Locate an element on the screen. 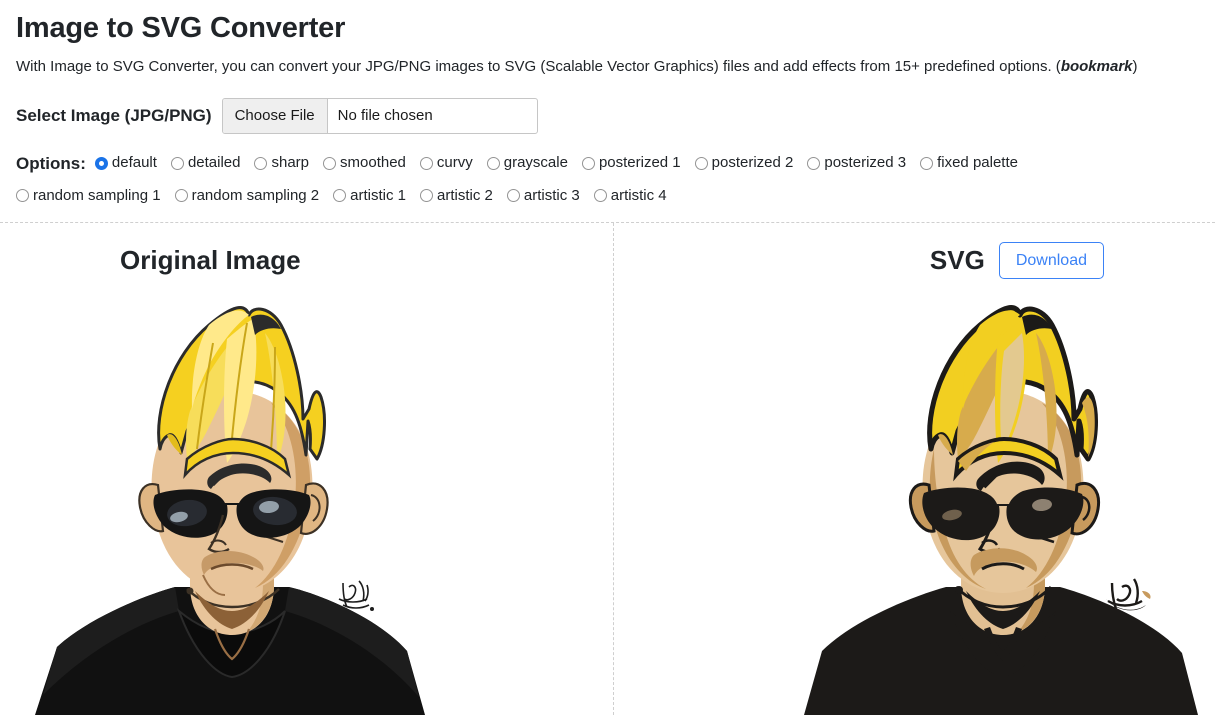  option-artistic-3: artistic 3 is located at coordinates (543, 196).